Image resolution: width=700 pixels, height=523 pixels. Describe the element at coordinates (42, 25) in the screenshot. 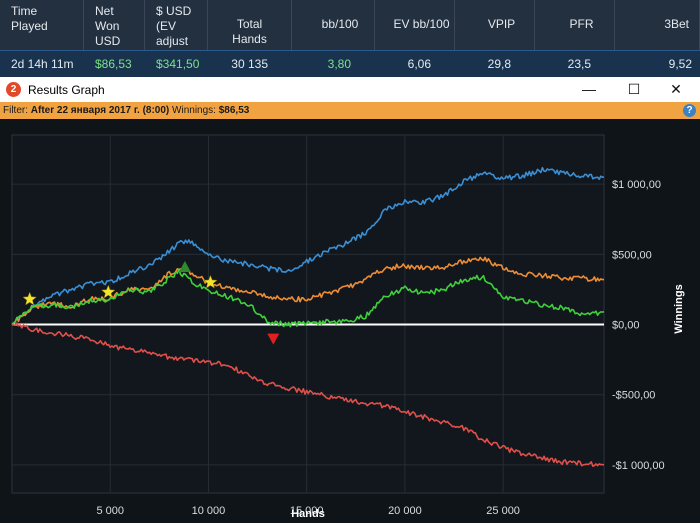

I see `stats-header-0: Time Played` at that location.